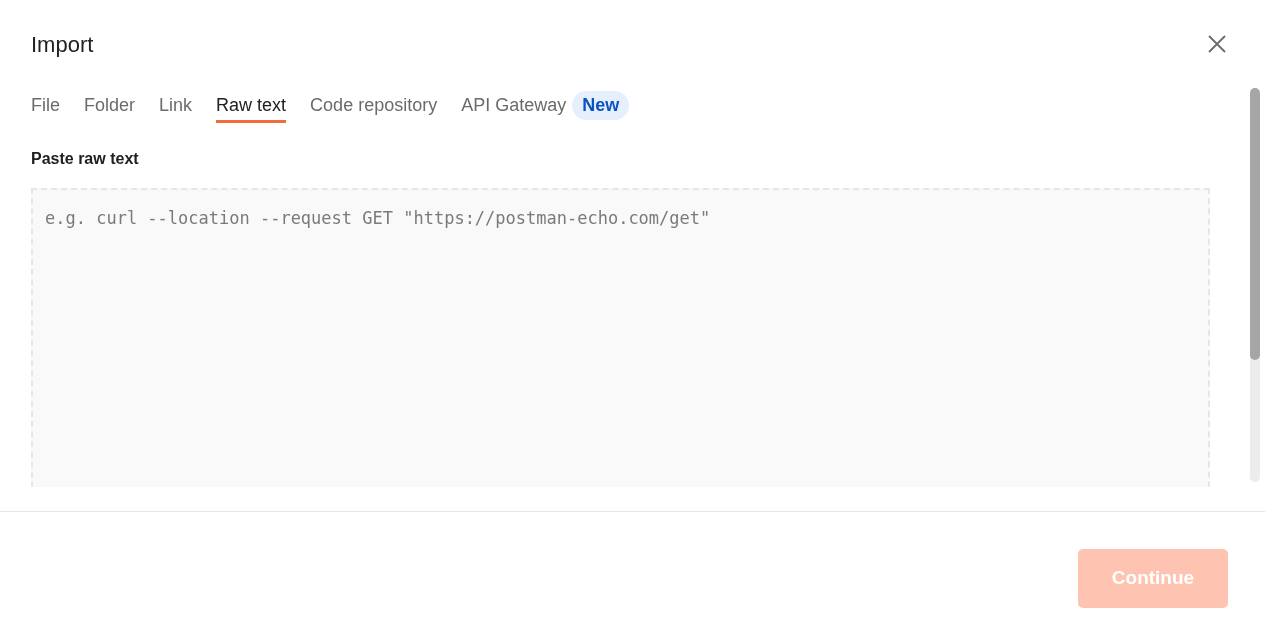  I want to click on tab: Code repository, so click(374, 105).